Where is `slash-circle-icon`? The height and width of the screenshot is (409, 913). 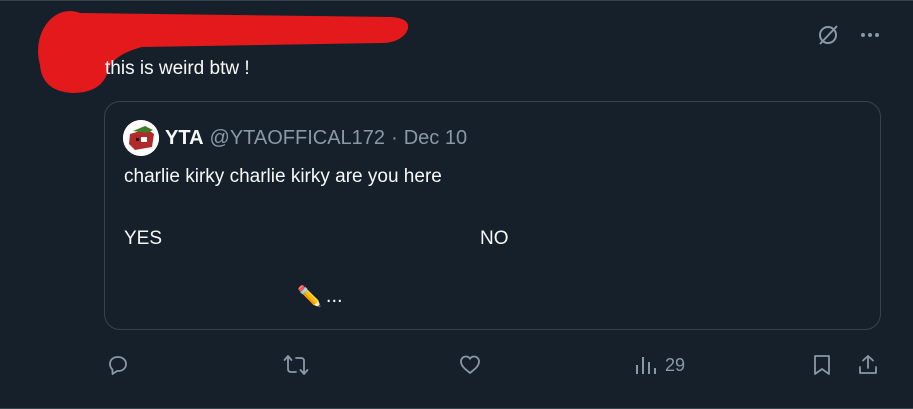 slash-circle-icon is located at coordinates (828, 35).